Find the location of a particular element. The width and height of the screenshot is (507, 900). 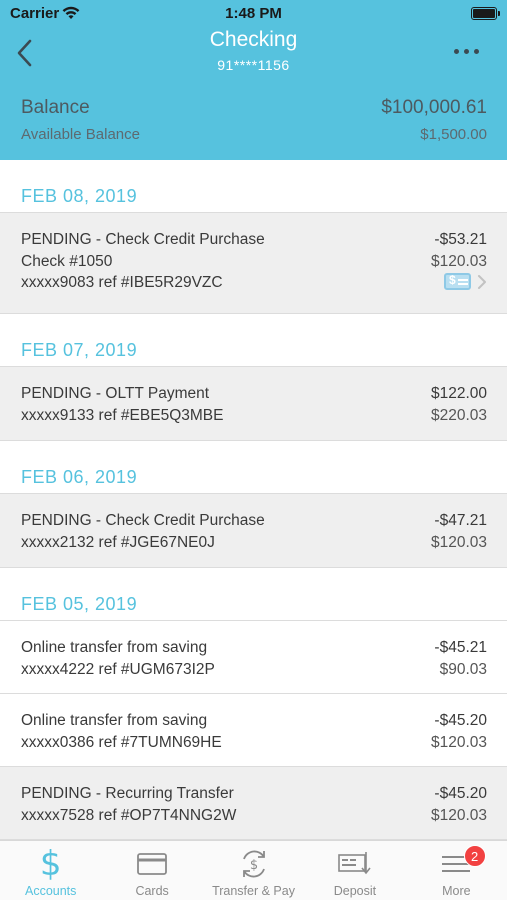

transaction-reference: xxxxx0386 ref #7TUMN69HE is located at coordinates (121, 742).